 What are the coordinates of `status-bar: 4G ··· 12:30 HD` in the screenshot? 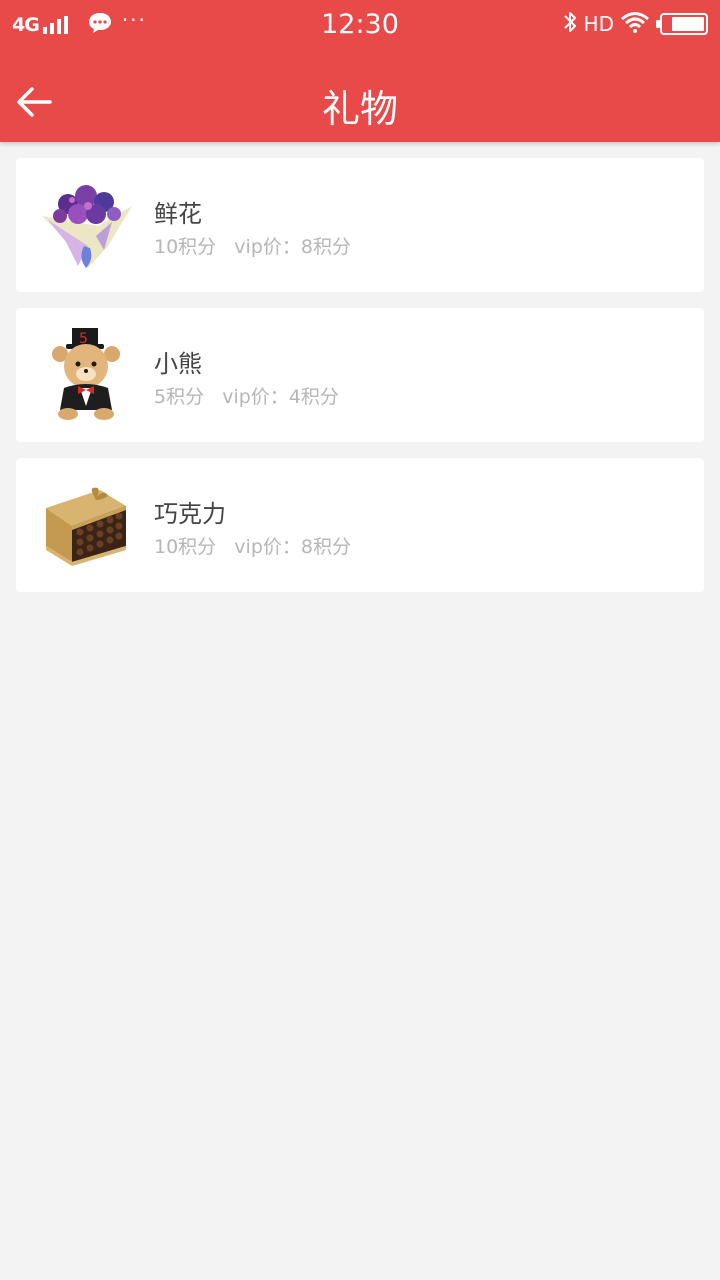 It's located at (360, 25).